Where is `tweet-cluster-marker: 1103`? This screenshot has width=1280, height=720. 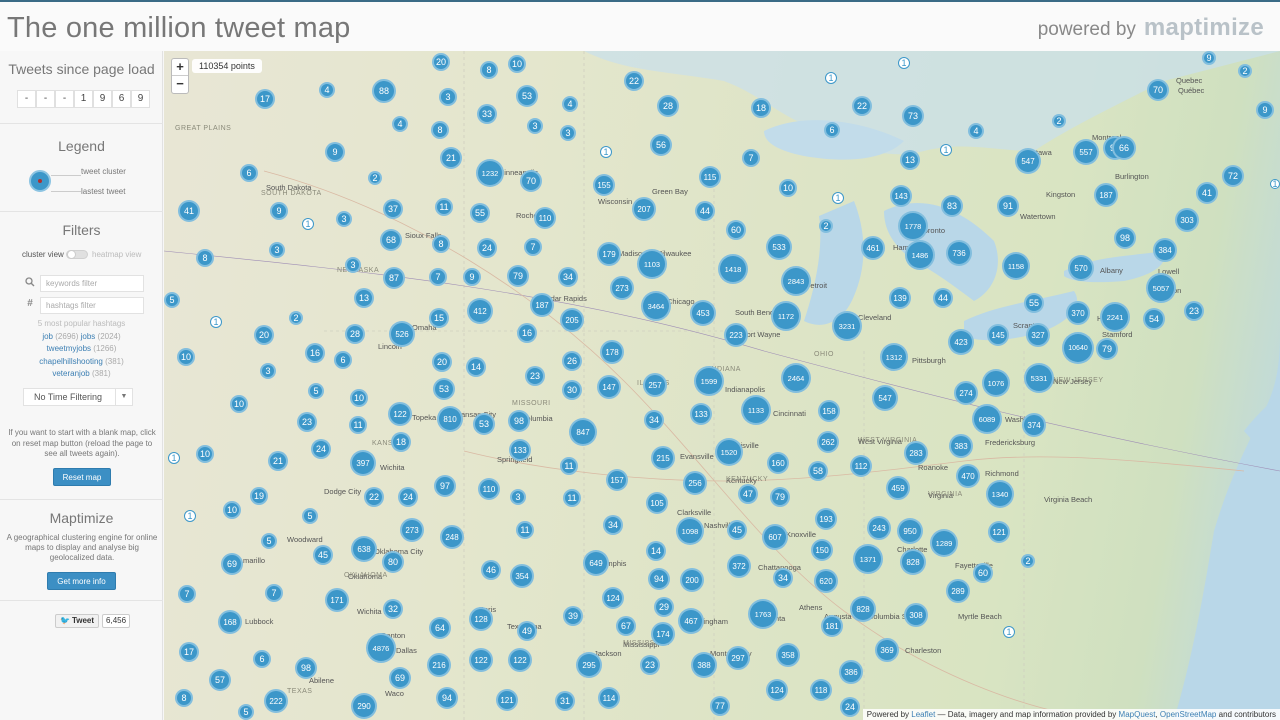
tweet-cluster-marker: 1103 is located at coordinates (652, 264).